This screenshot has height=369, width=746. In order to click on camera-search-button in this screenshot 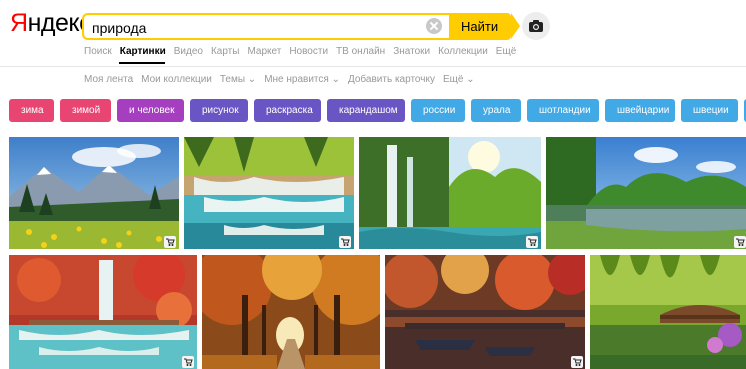, I will do `click(536, 26)`.